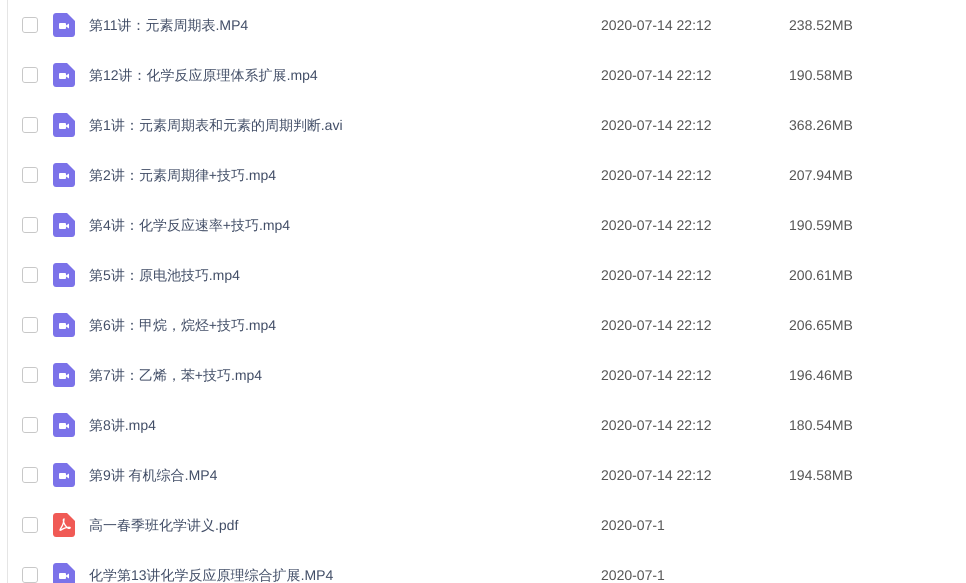 This screenshot has width=966, height=583. Describe the element at coordinates (821, 25) in the screenshot. I see `file-size: 238.52MB` at that location.